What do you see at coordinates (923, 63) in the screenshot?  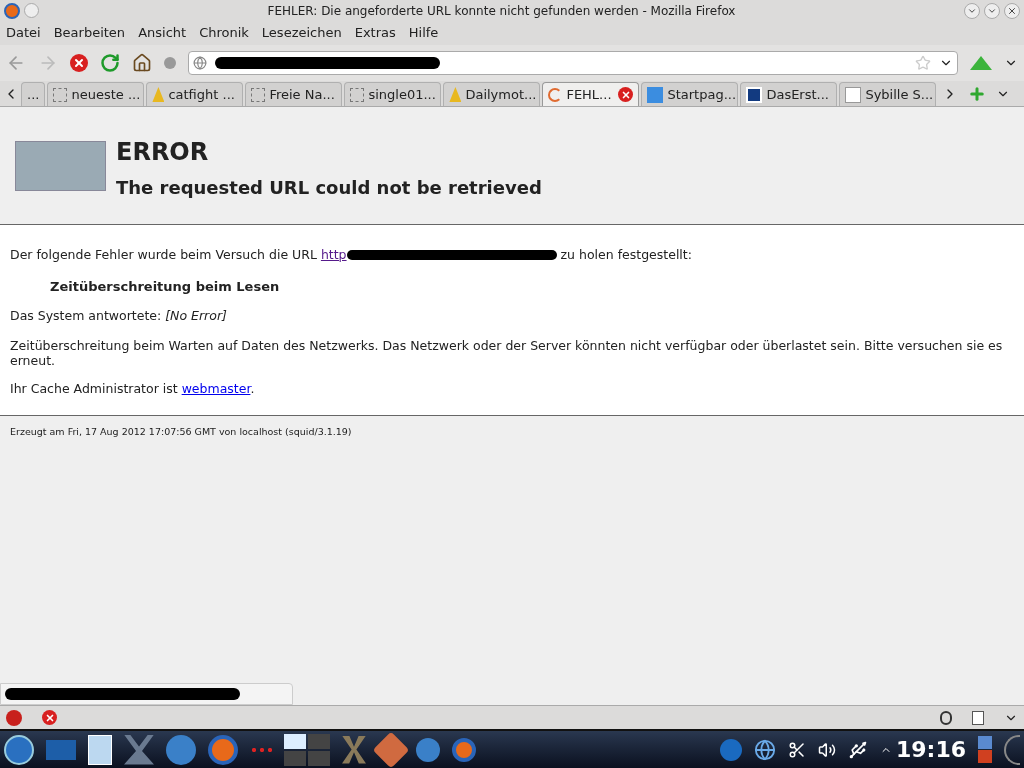 I see `star-icon` at bounding box center [923, 63].